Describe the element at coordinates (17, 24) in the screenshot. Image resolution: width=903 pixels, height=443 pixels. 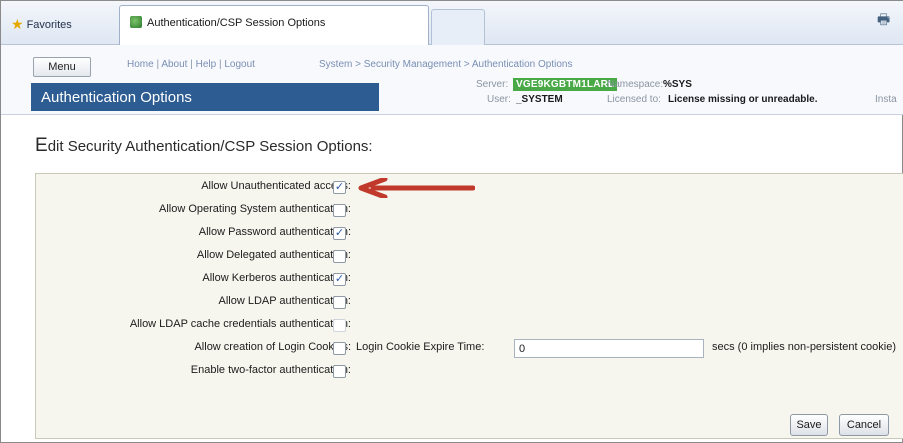
I see `star-icon: ★` at that location.